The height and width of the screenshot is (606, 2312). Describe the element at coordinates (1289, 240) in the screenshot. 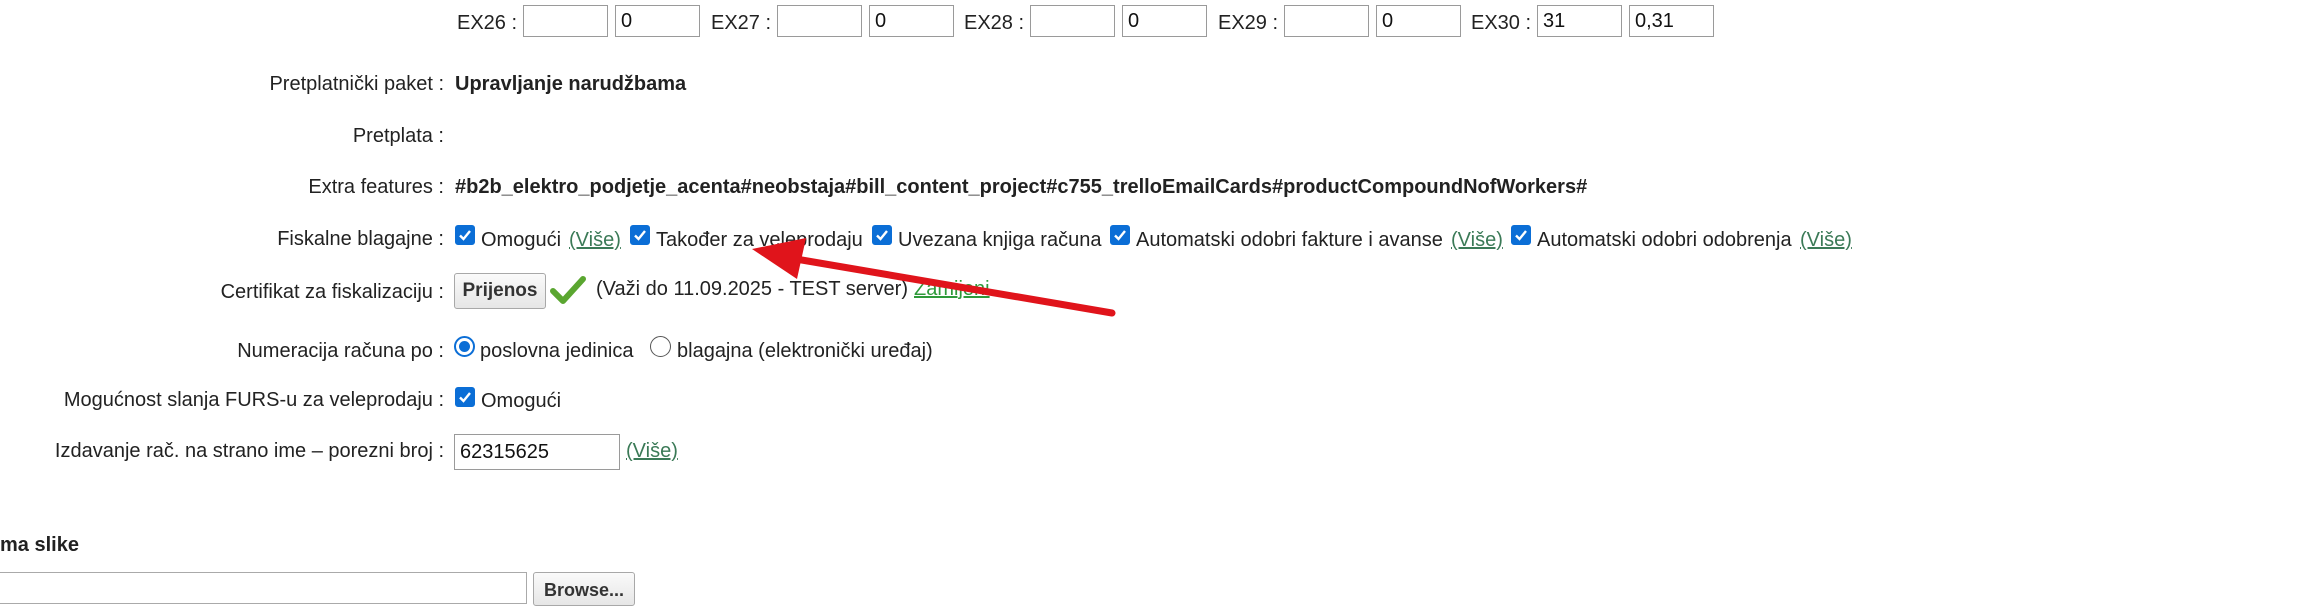

I see `fiscal-auto-invoices-label: Automatski odobri fakture i avanse` at that location.